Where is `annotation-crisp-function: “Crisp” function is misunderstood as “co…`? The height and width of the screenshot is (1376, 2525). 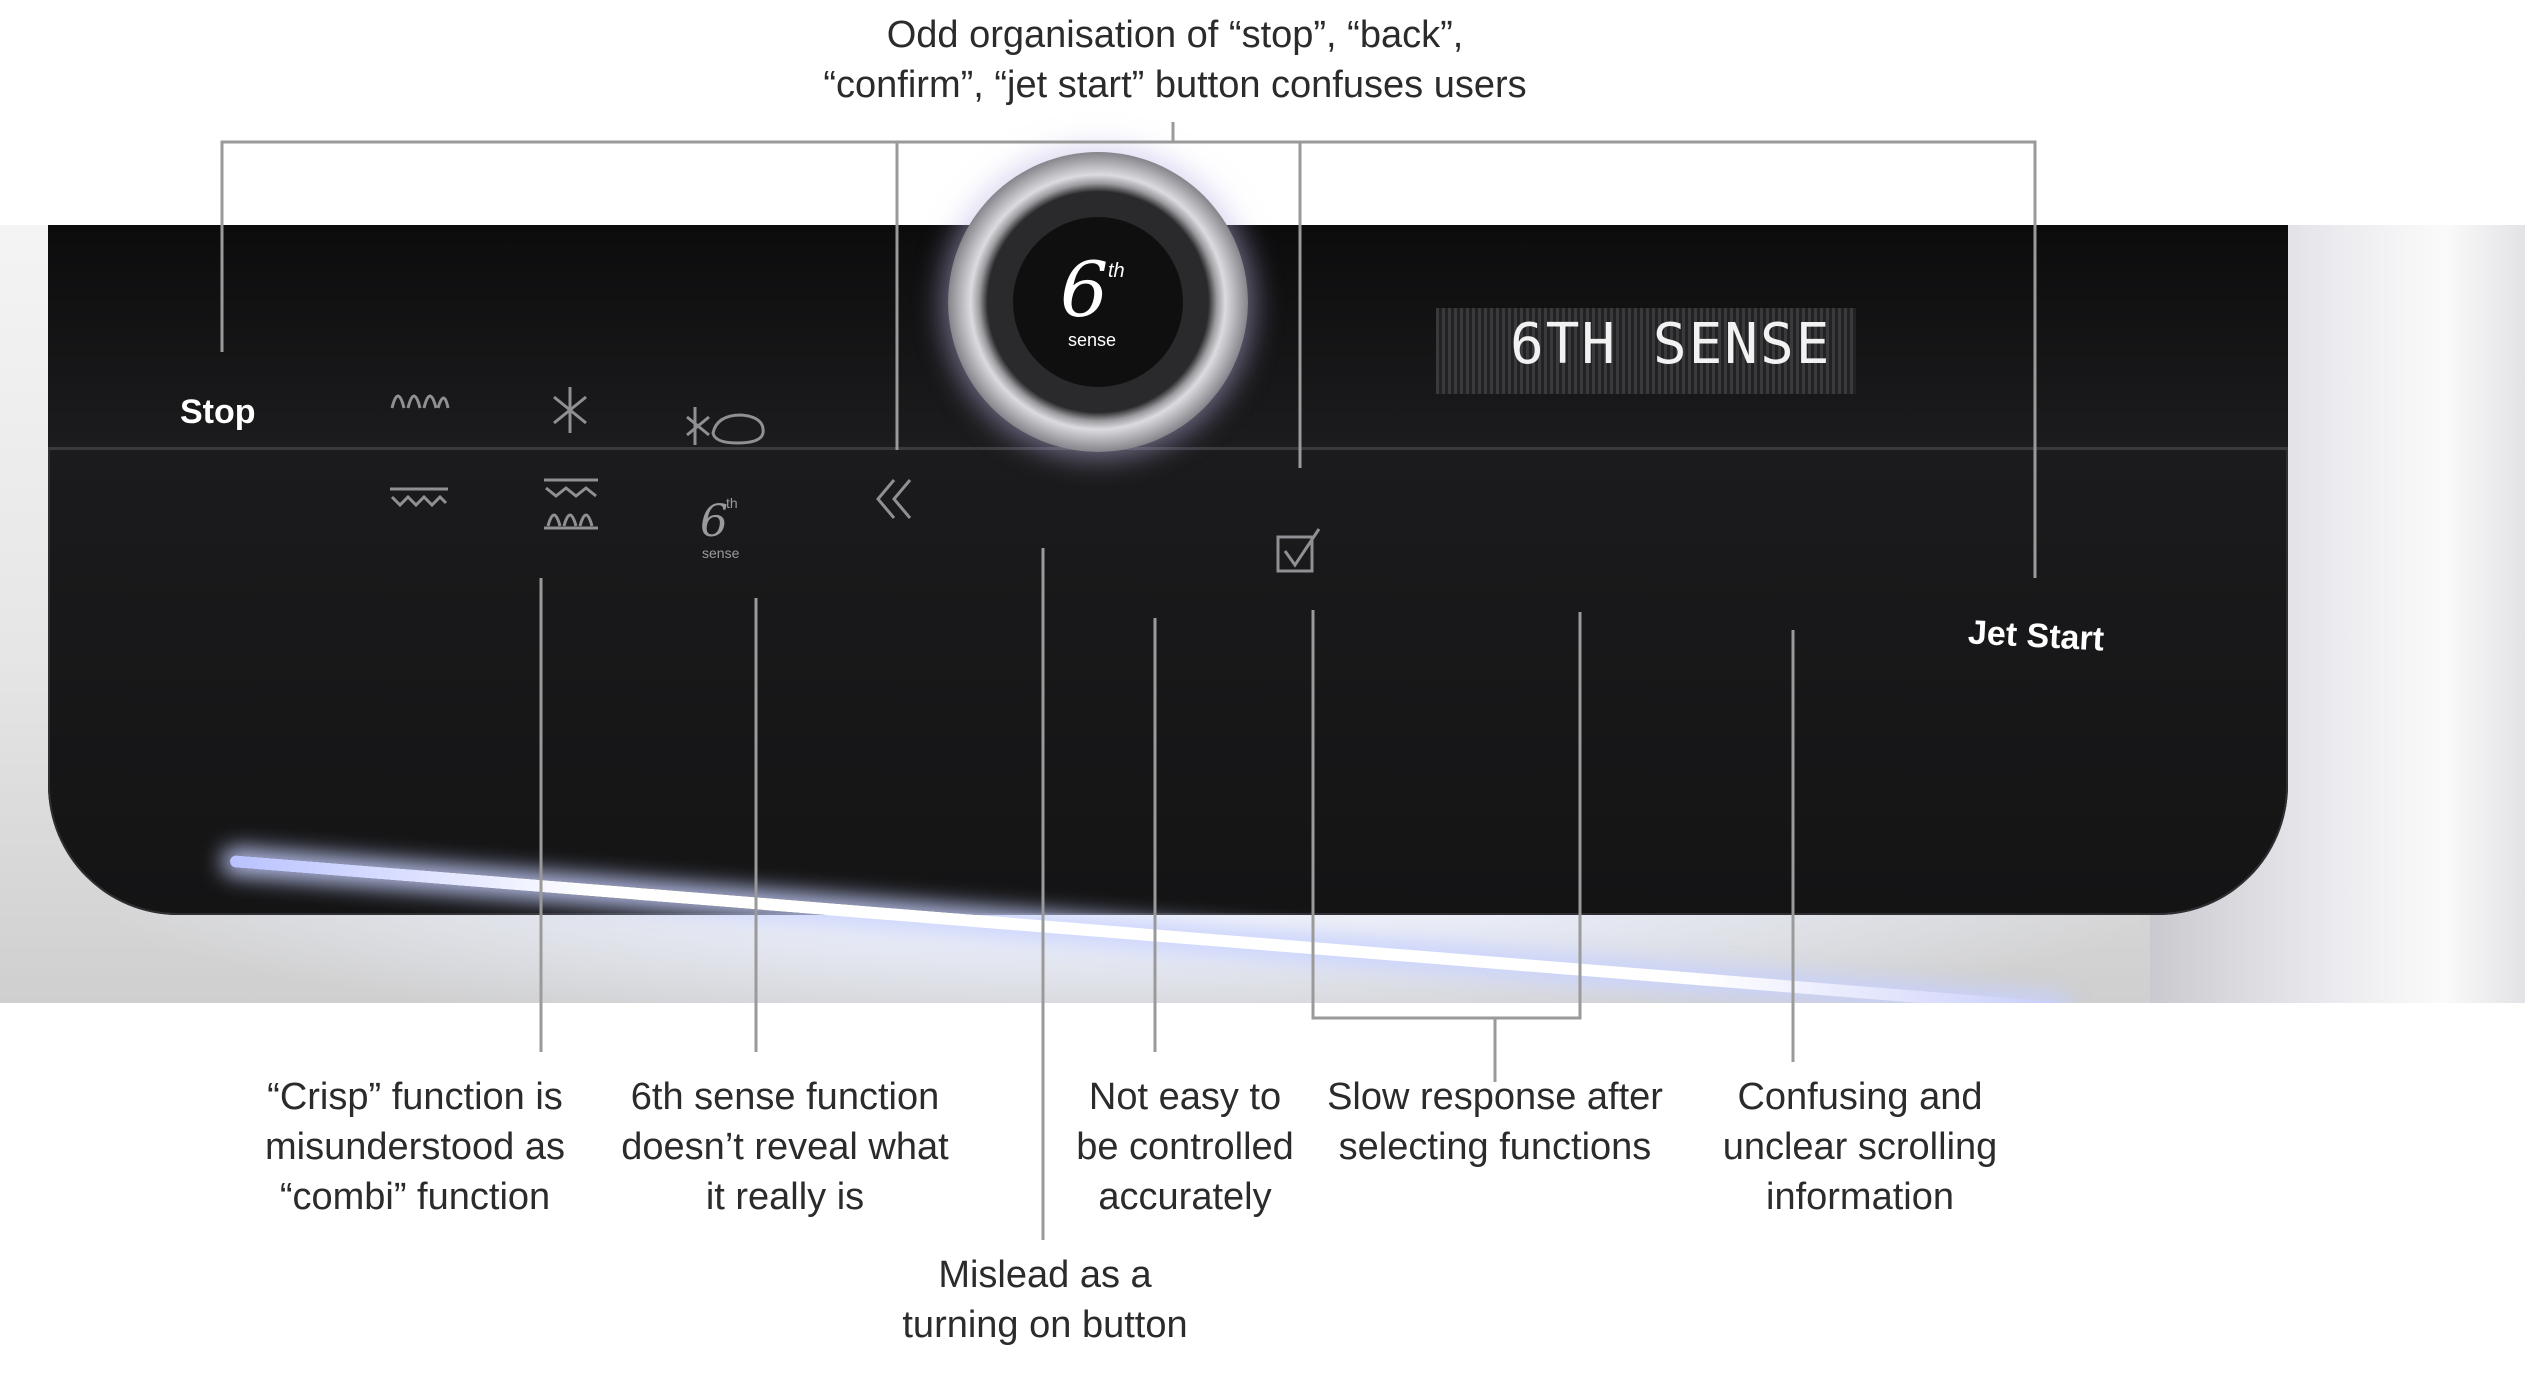
annotation-crisp-function: “Crisp” function is misunderstood as “co… is located at coordinates (415, 1147).